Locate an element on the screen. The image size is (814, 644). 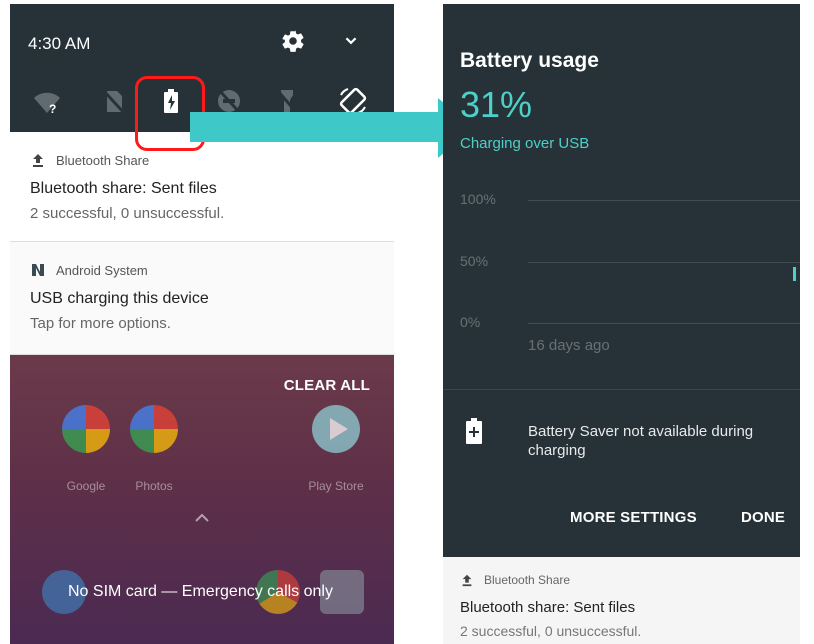
notification-title: USB charging this device is located at coordinates (119, 298).